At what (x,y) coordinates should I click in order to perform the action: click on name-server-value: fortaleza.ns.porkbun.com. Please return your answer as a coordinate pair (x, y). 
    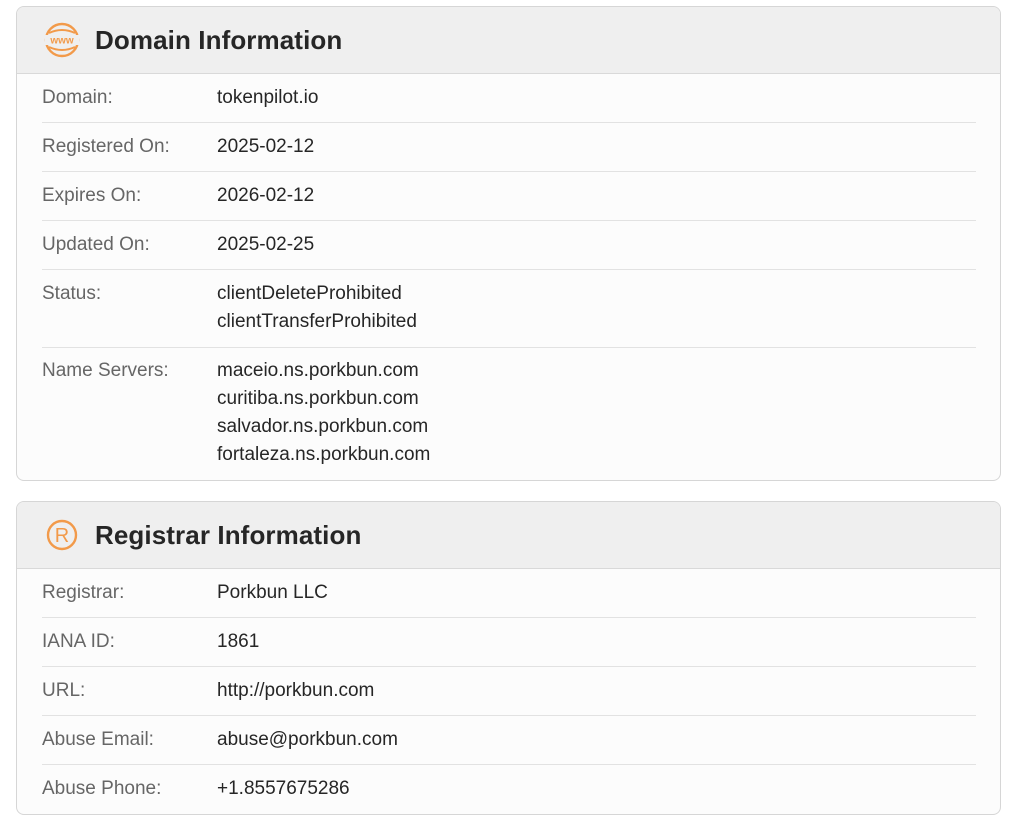
    Looking at the image, I should click on (324, 454).